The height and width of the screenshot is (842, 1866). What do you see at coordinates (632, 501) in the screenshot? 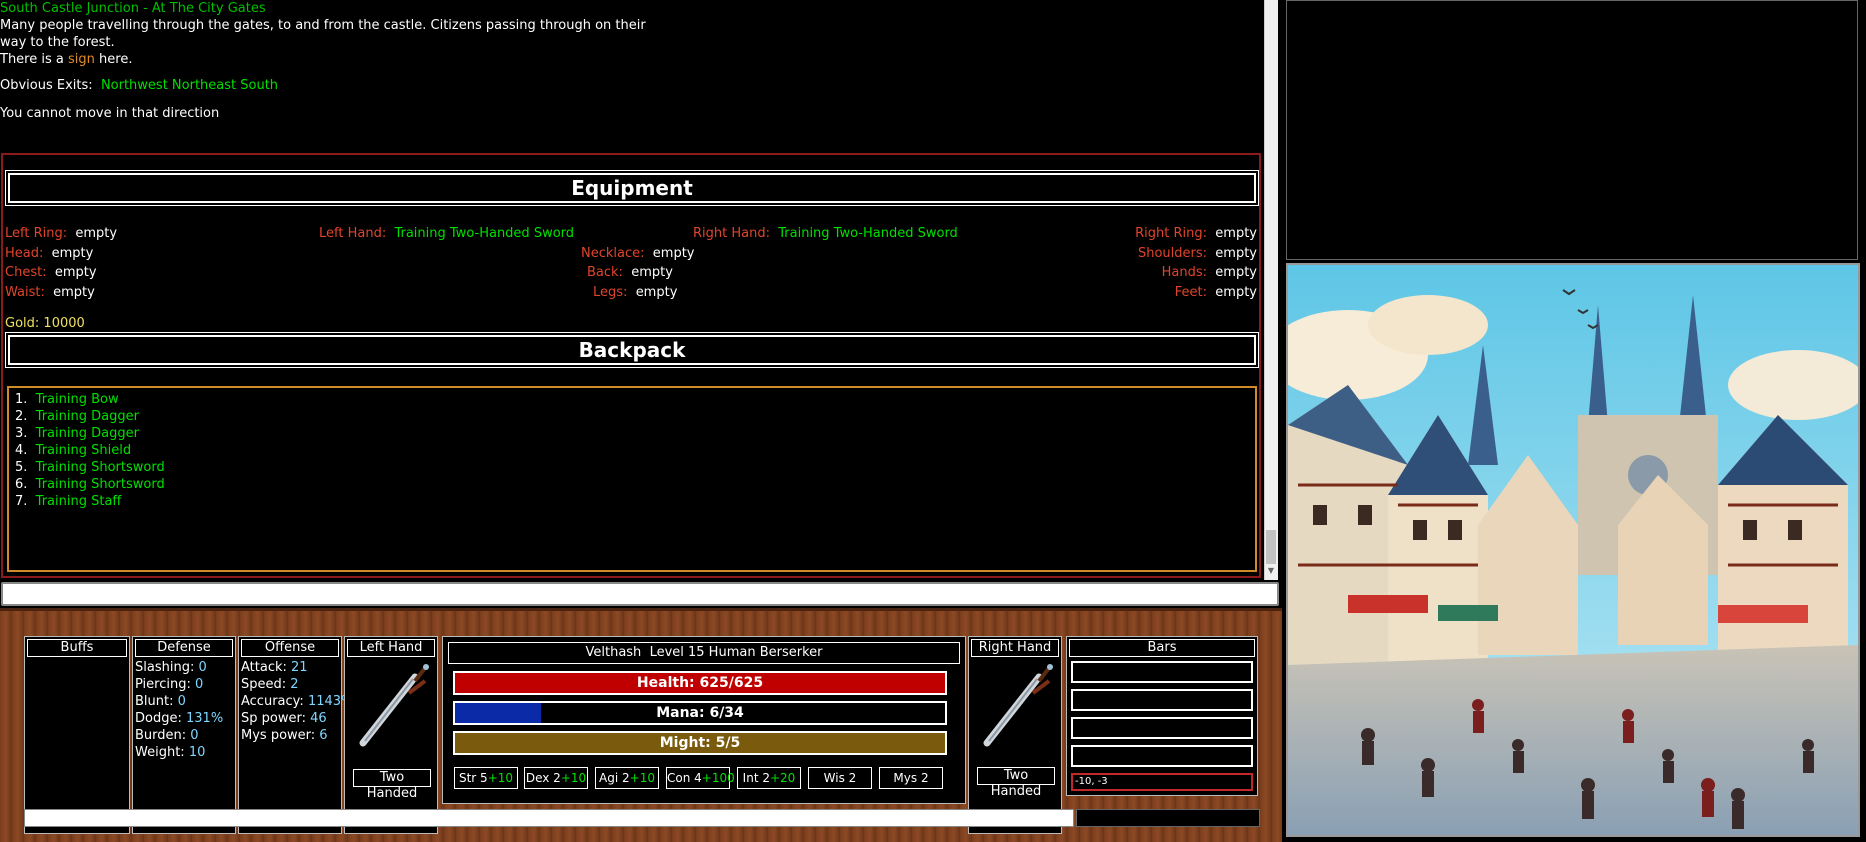
I see `backpack-item: 7. Training Staff` at bounding box center [632, 501].